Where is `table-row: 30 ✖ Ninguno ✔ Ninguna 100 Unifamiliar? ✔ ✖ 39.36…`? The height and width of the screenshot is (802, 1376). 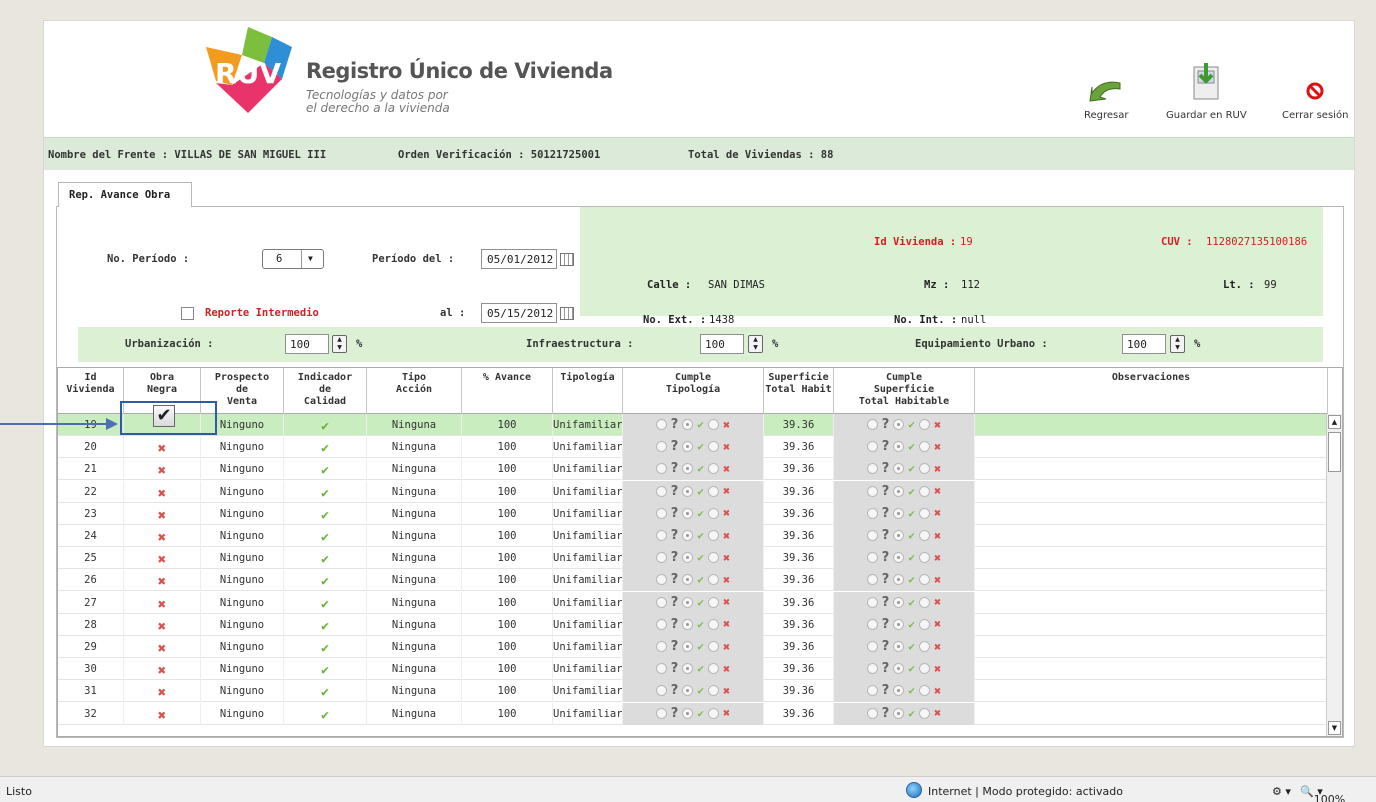 table-row: 30 ✖ Ninguno ✔ Ninguna 100 Unifamiliar? ✔ ✖ 39.36… is located at coordinates (693, 669).